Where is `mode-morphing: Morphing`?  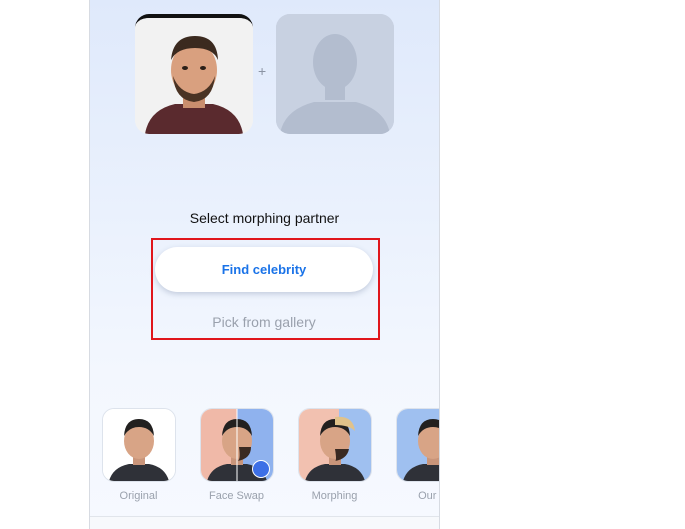
mode-morphing: Morphing is located at coordinates (334, 455).